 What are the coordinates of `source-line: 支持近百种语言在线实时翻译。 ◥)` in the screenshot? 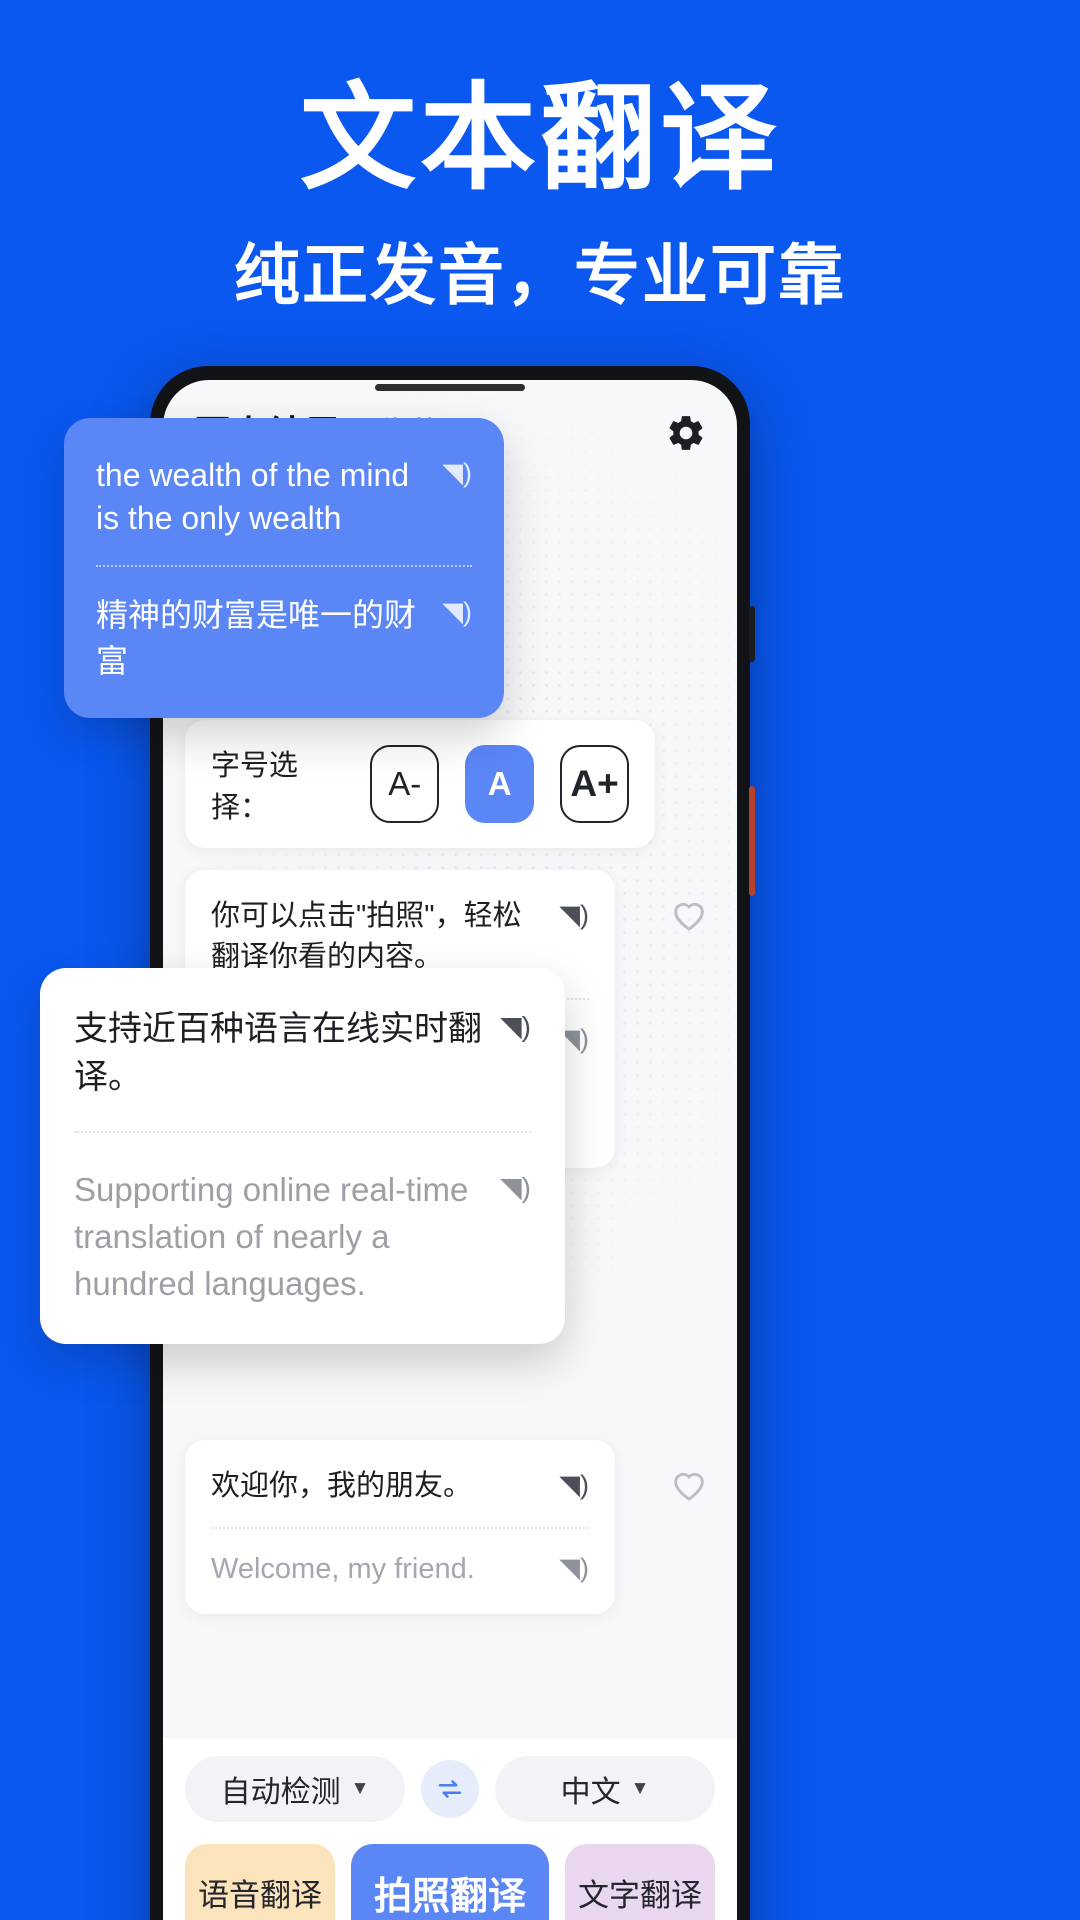 It's located at (302, 1053).